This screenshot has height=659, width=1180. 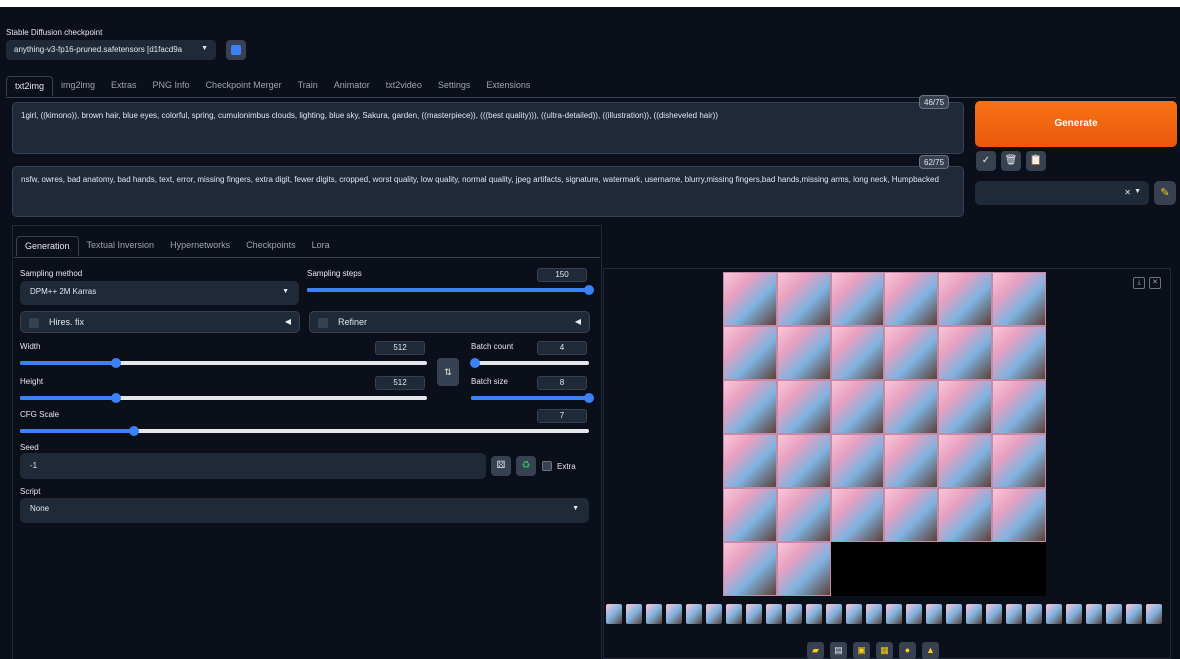 I want to click on tab-txt2video: txt2video, so click(x=404, y=86).